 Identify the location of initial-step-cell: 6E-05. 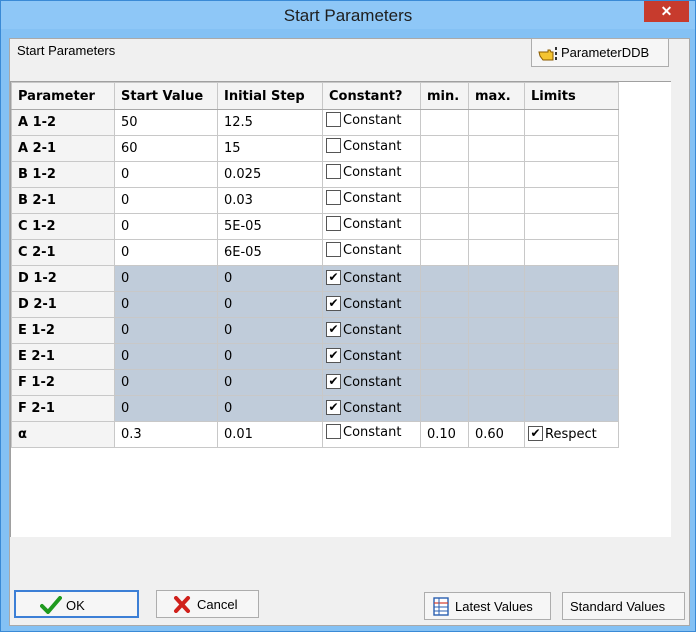
(270, 252).